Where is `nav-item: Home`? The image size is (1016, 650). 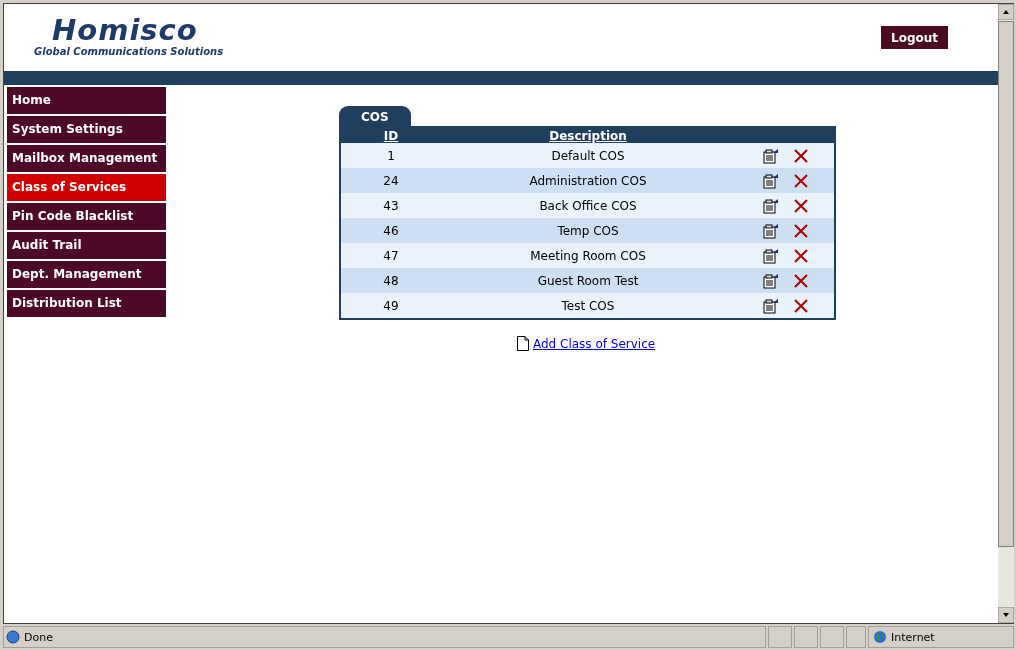
nav-item: Home is located at coordinates (86, 100).